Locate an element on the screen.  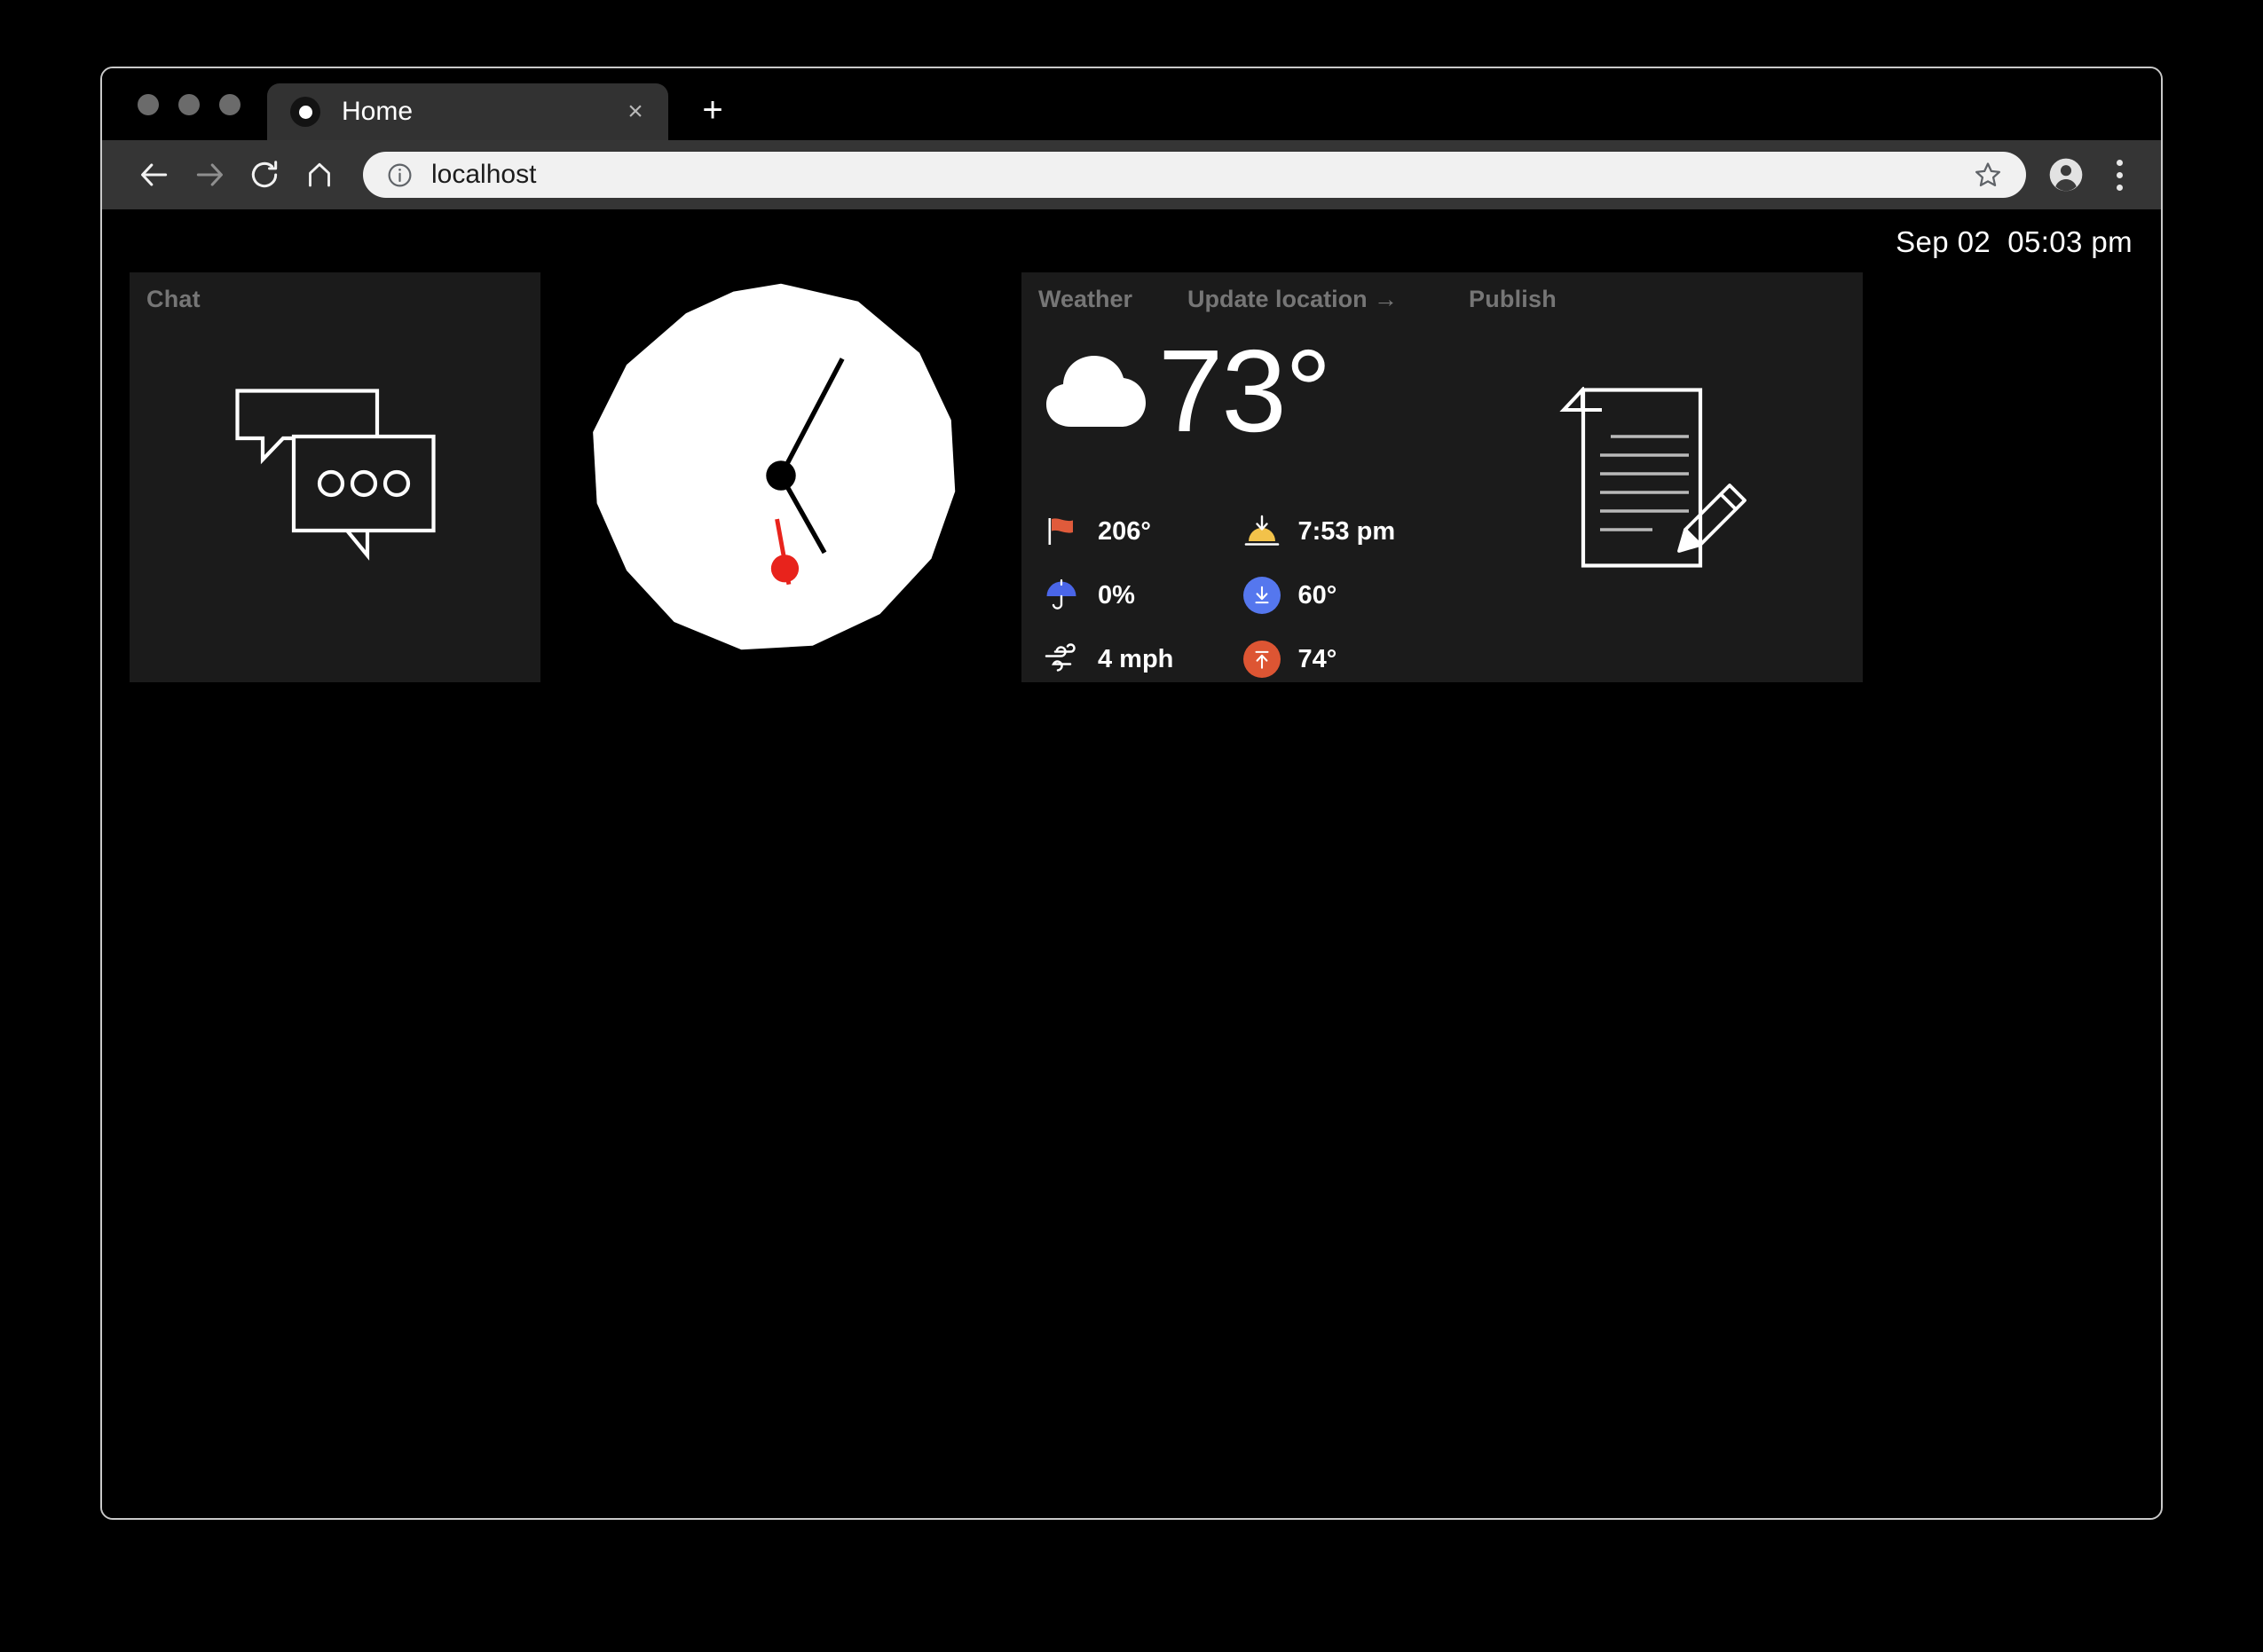
weather-stat-wind-speed: 4 mph is located at coordinates (1138, 659).